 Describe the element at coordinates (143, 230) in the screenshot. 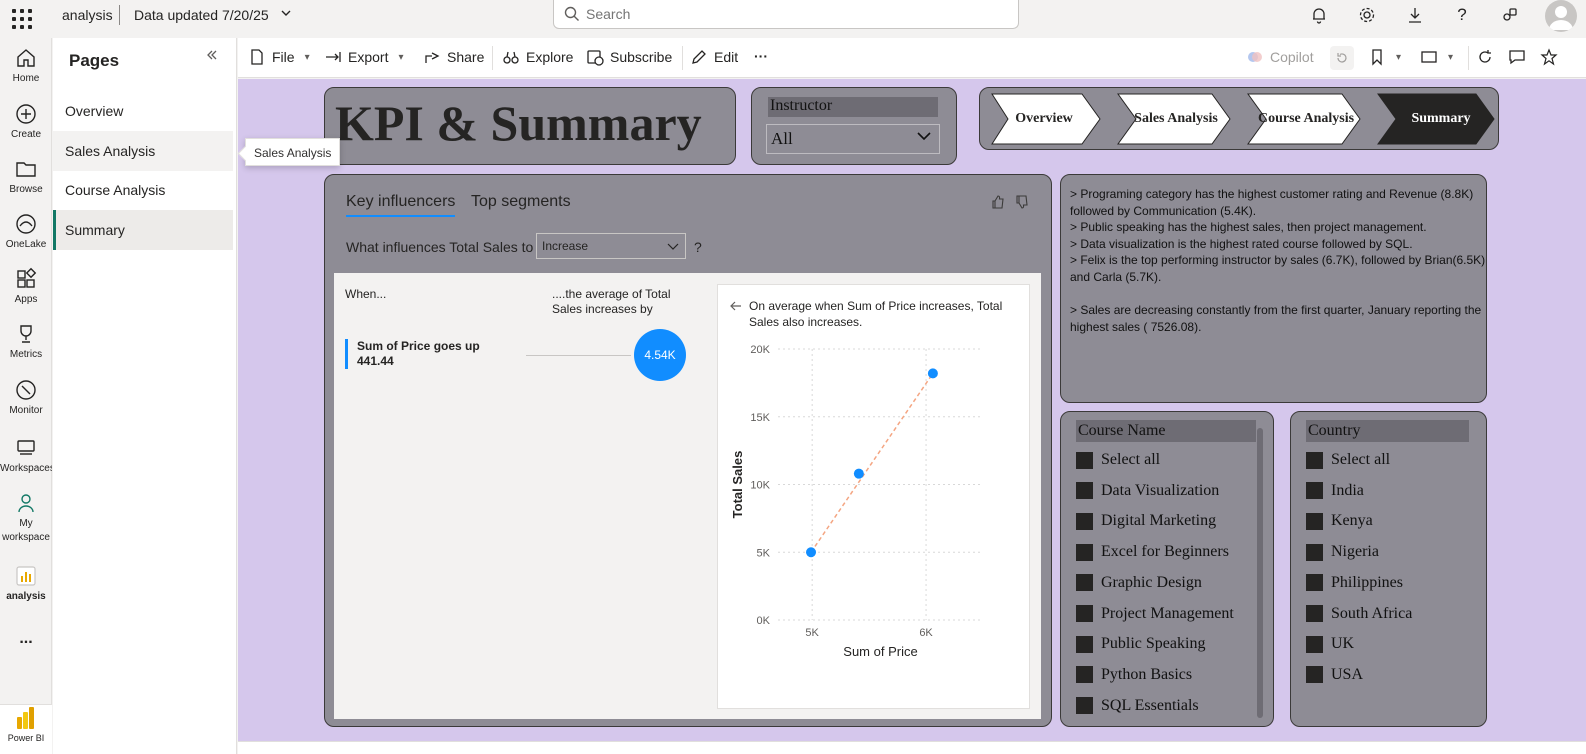

I see `page-item-summary: Summary` at that location.